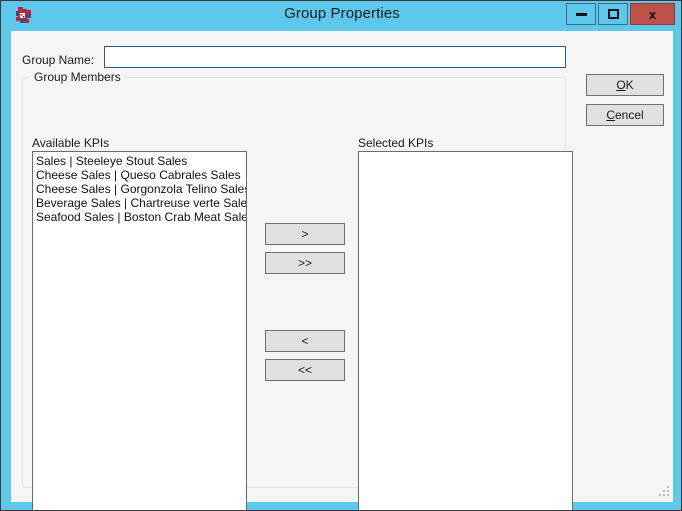 This screenshot has width=682, height=511. Describe the element at coordinates (305, 341) in the screenshot. I see `move-left-button: <` at that location.